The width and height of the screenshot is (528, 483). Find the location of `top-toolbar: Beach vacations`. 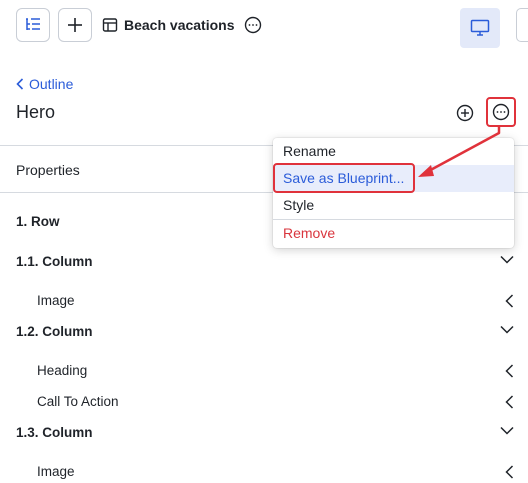

top-toolbar: Beach vacations is located at coordinates (264, 26).